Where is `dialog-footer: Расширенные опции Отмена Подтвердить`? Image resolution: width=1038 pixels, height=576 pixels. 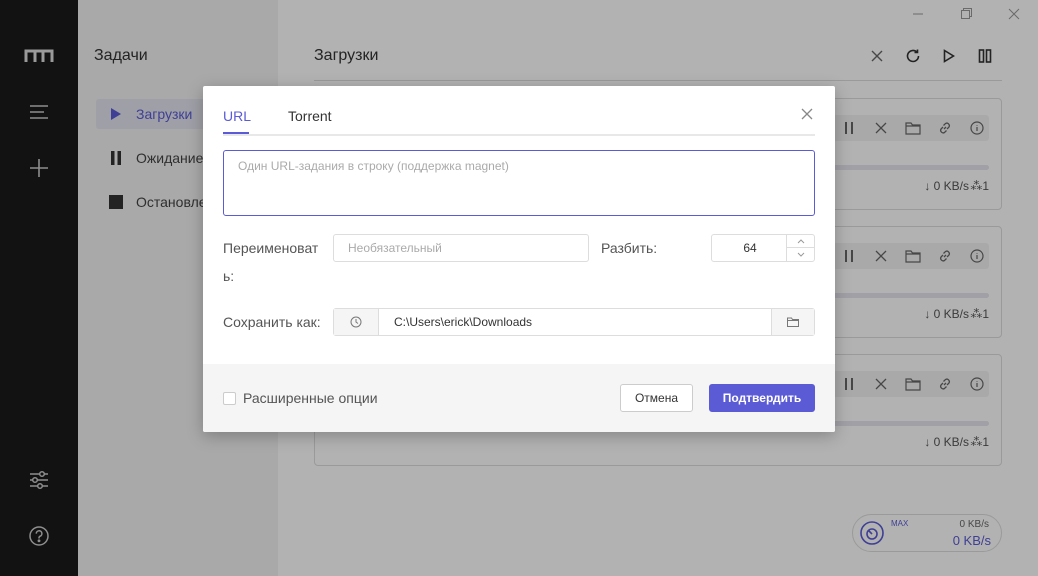 dialog-footer: Расширенные опции Отмена Подтвердить is located at coordinates (519, 398).